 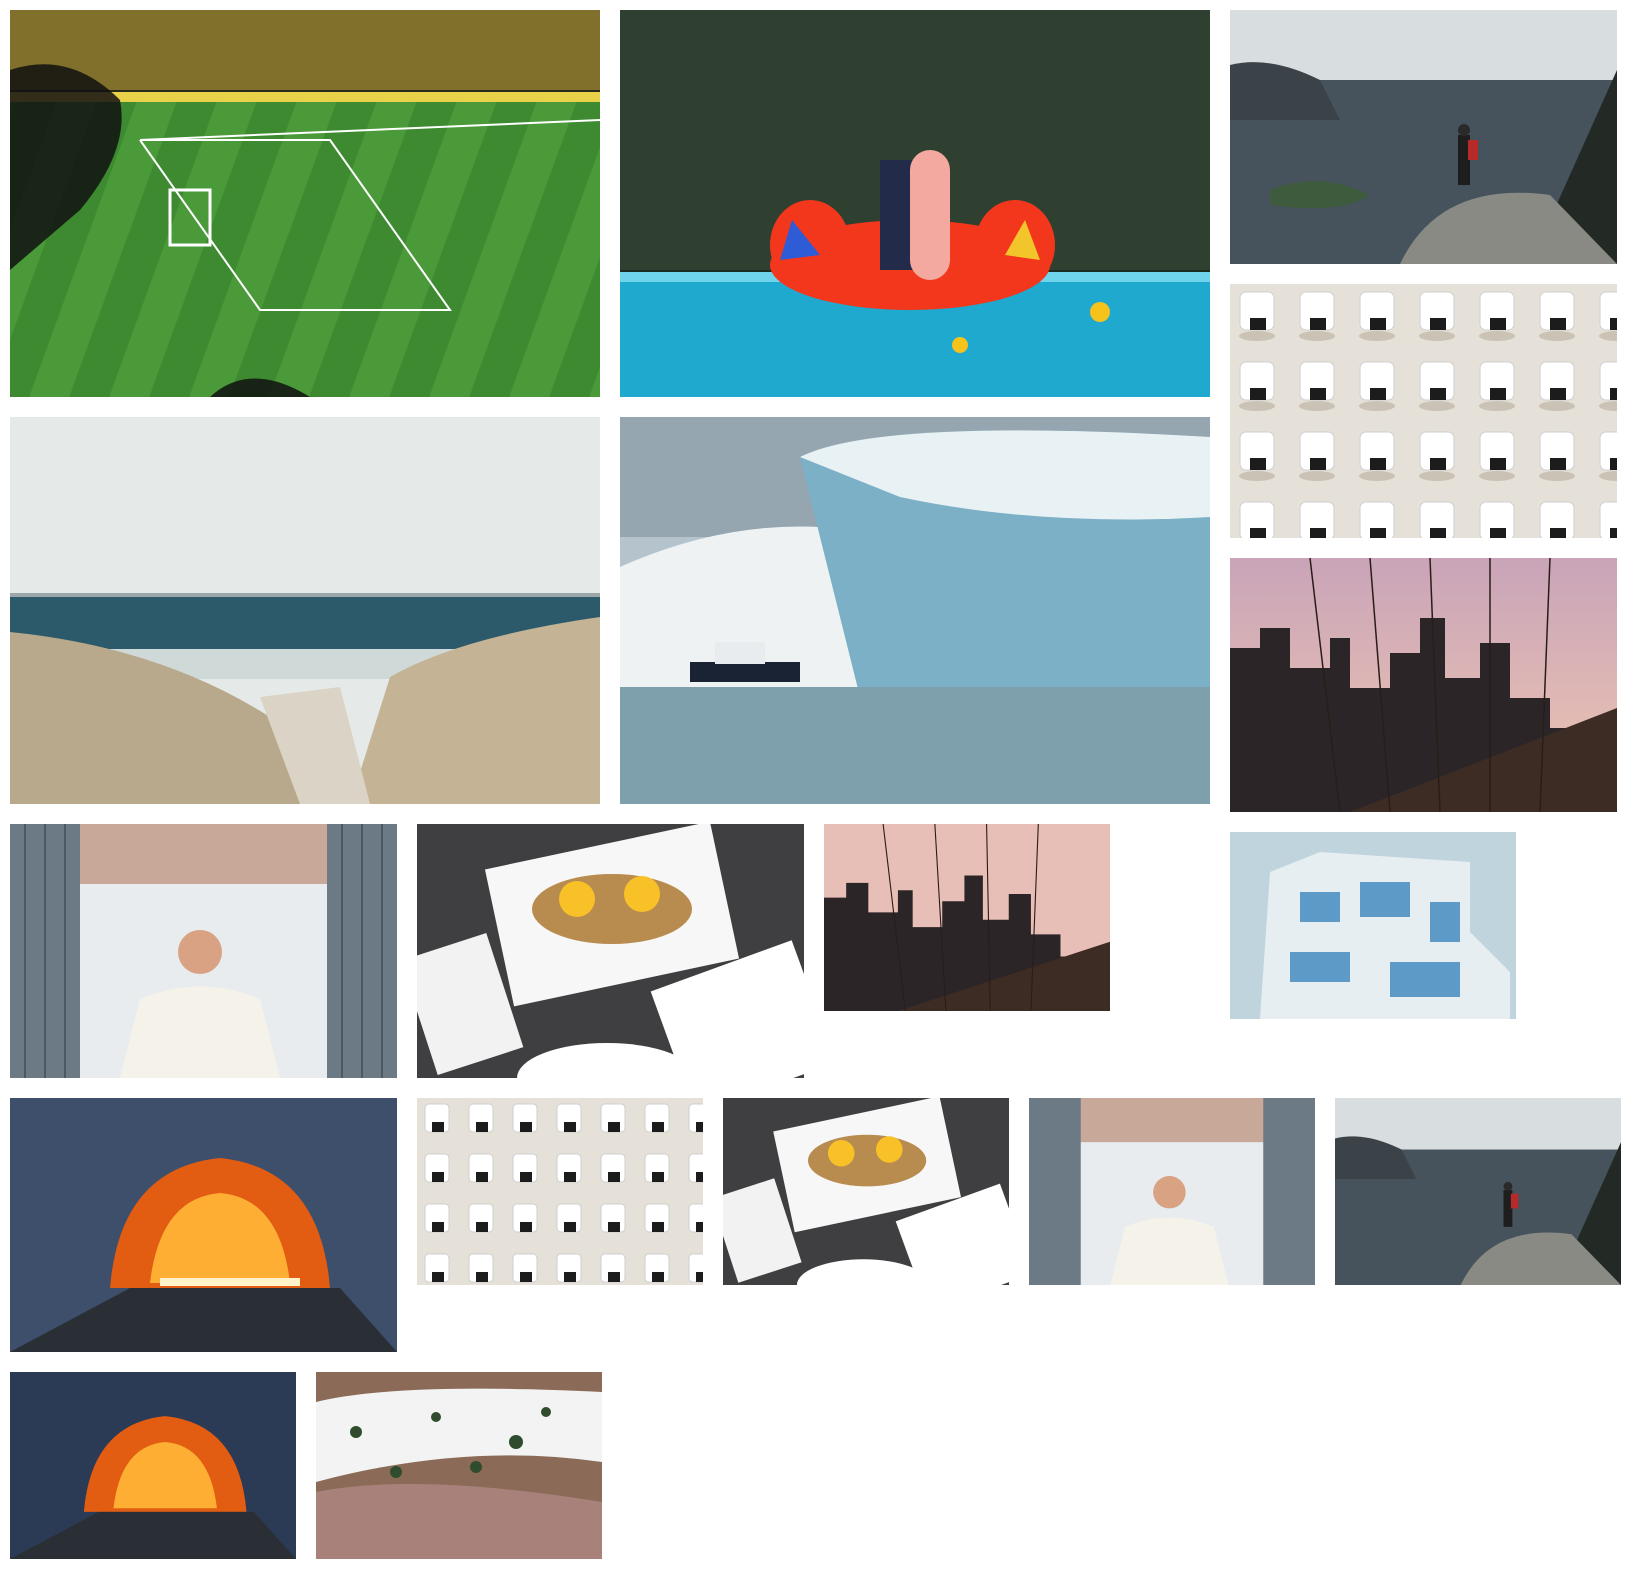 I want to click on photo-iceberg-ship, so click(x=915, y=610).